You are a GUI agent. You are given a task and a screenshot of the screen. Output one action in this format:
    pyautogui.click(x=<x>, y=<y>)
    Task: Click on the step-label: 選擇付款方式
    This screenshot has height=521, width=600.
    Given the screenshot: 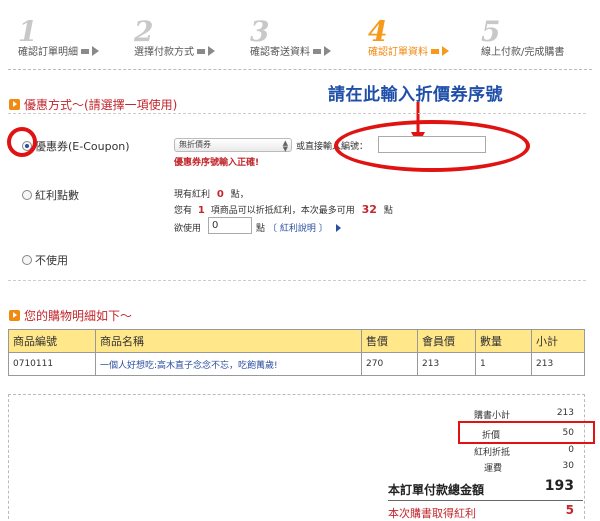 What is the action you would take?
    pyautogui.click(x=164, y=52)
    